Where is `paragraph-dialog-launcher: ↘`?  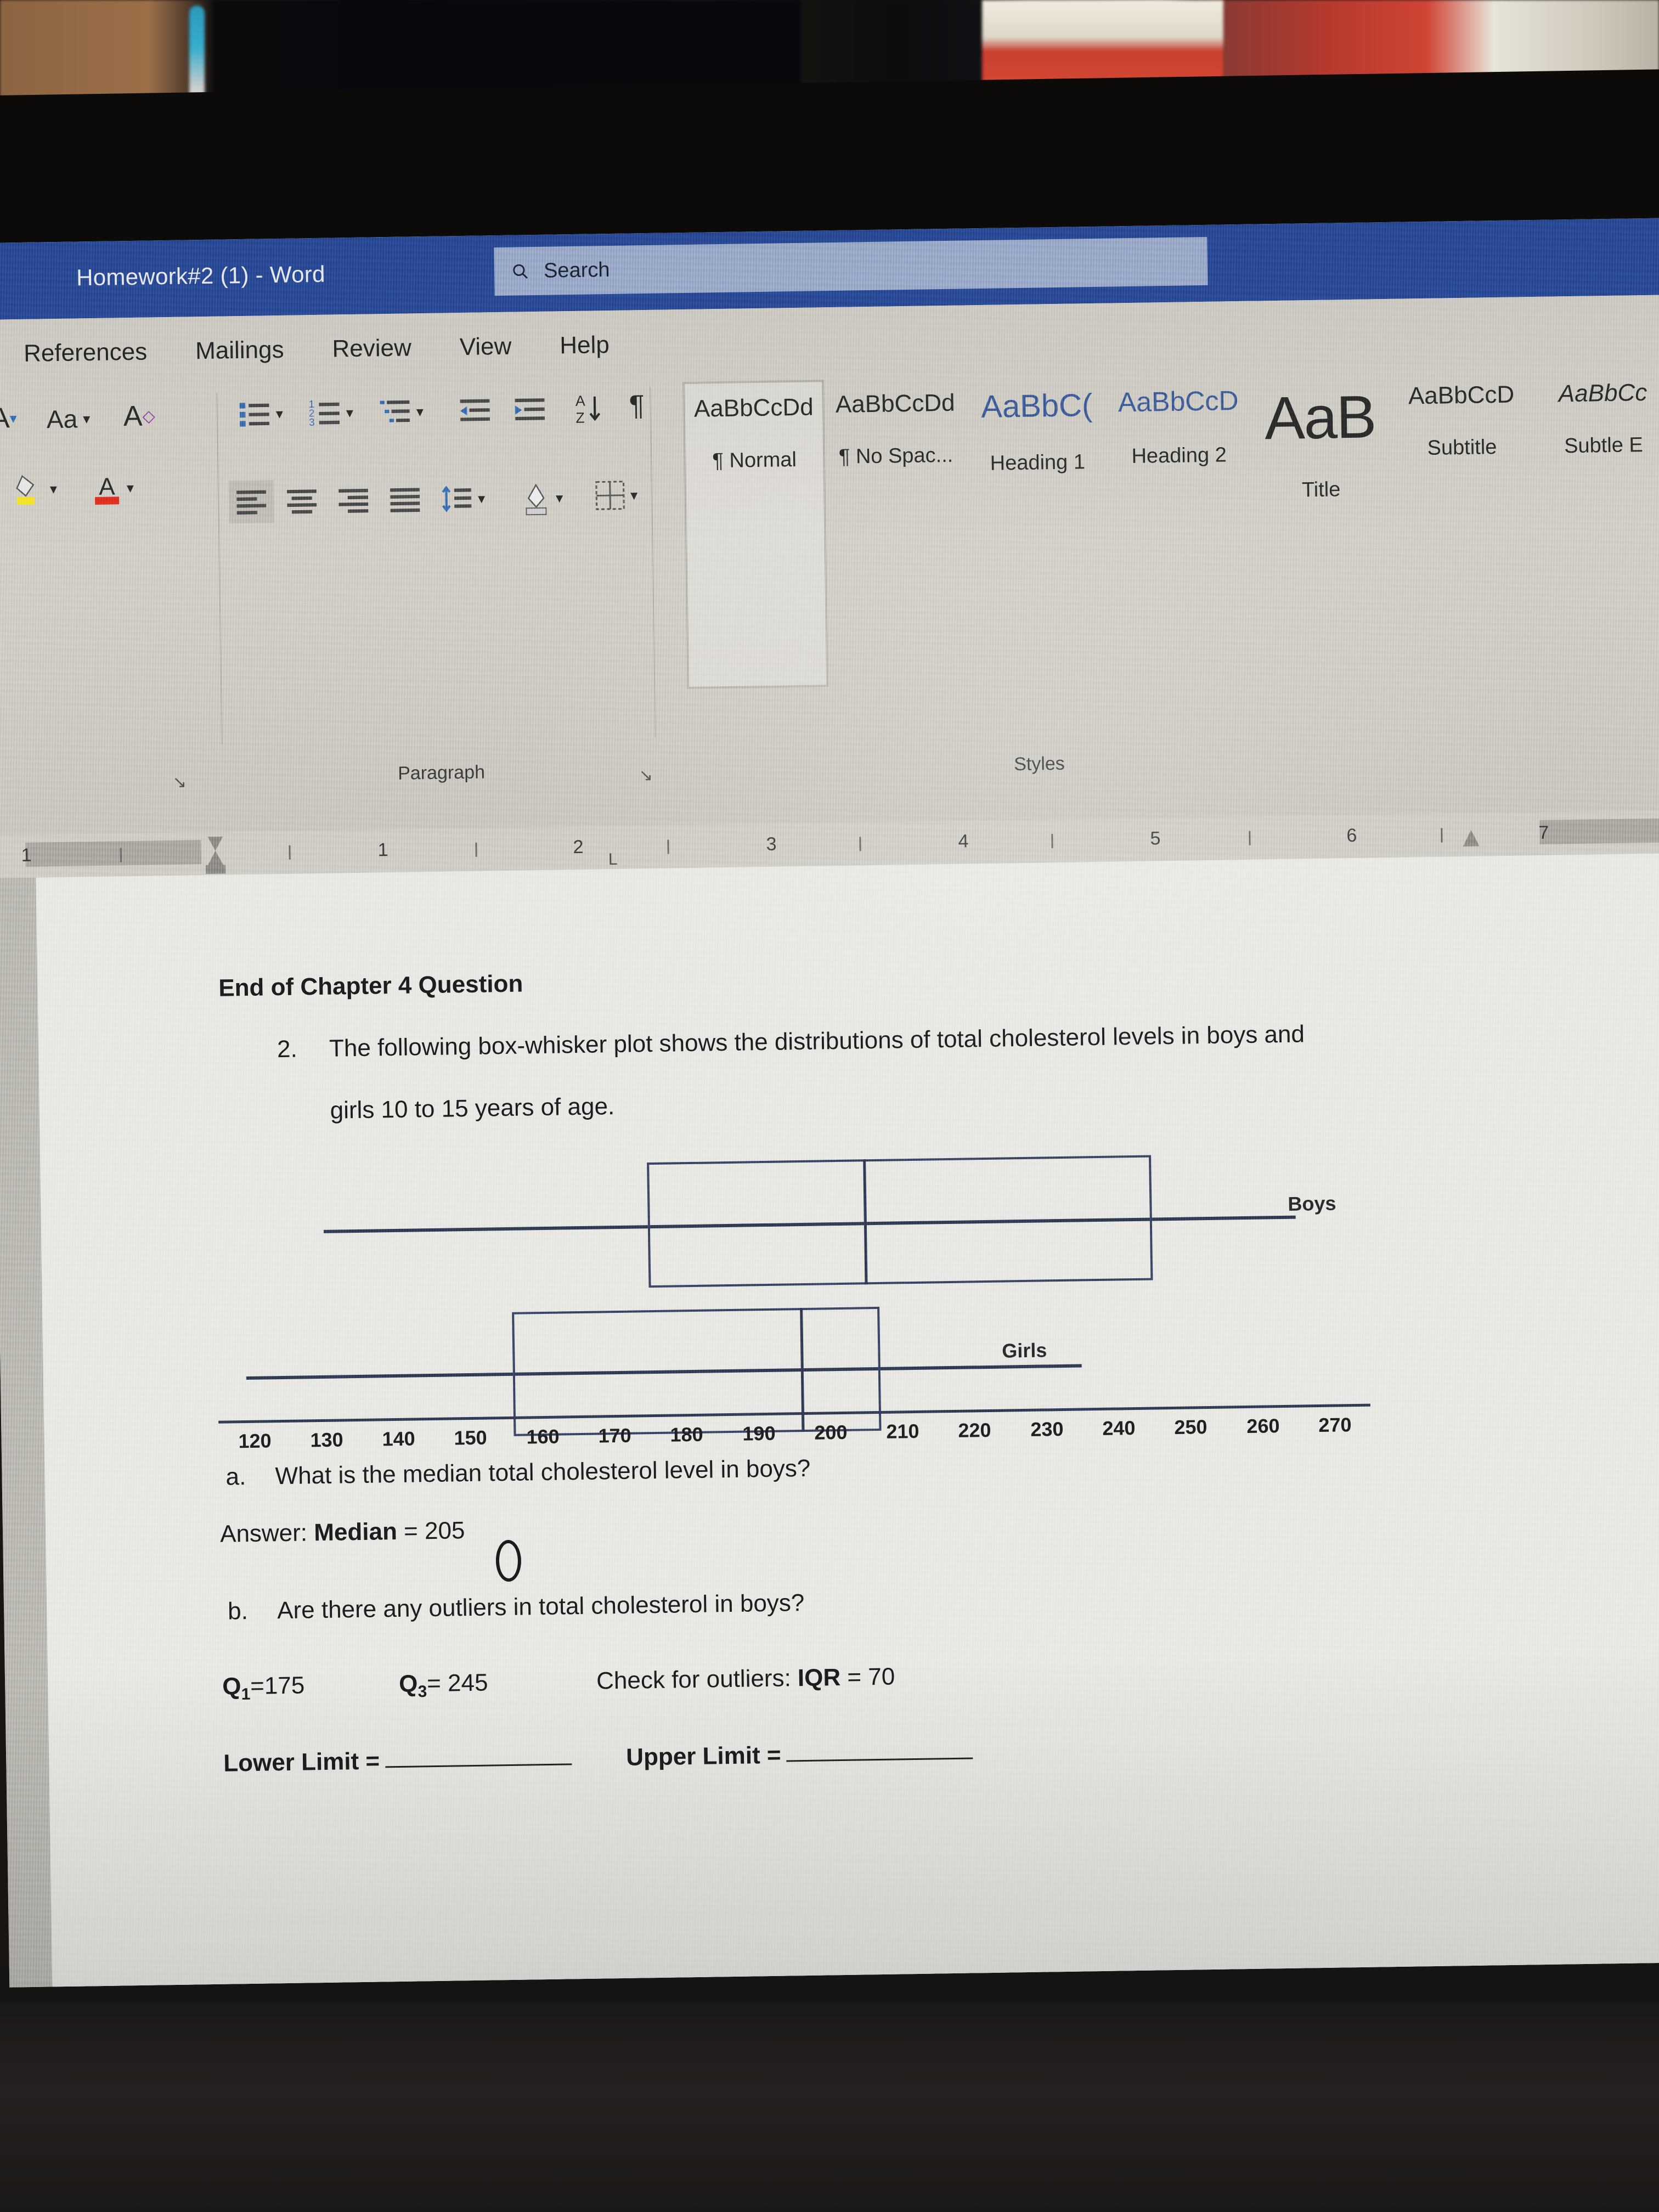 paragraph-dialog-launcher: ↘ is located at coordinates (646, 775).